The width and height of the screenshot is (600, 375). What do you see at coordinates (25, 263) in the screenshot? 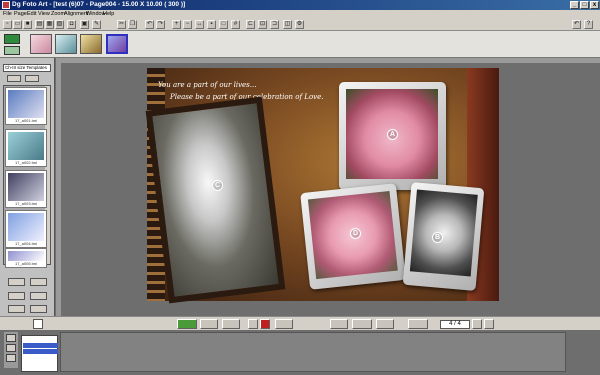
I see `template-caption: 17_a005.tmi` at bounding box center [25, 263].